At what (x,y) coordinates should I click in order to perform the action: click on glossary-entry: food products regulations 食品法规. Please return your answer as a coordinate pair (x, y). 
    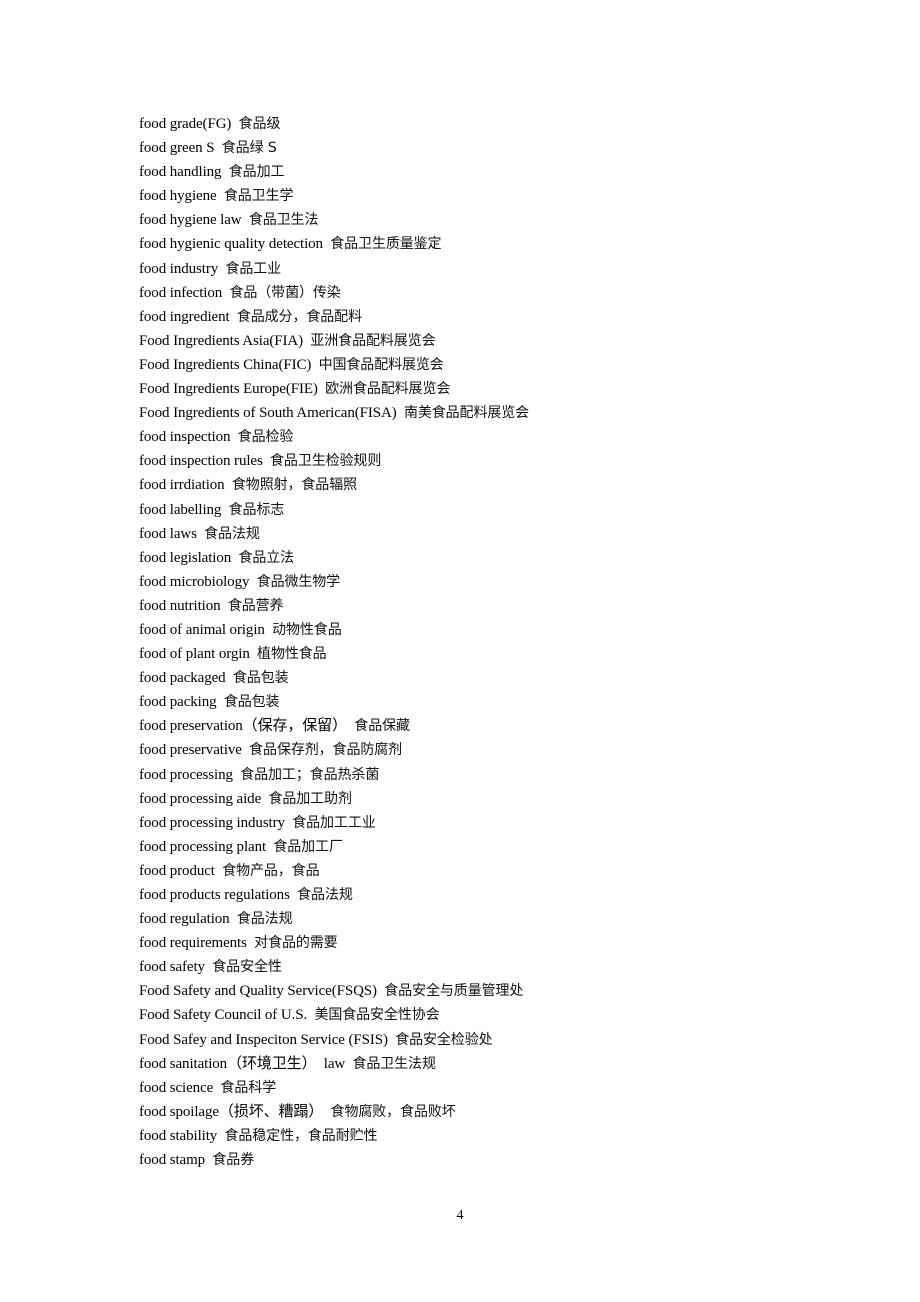
    Looking at the image, I should click on (334, 896).